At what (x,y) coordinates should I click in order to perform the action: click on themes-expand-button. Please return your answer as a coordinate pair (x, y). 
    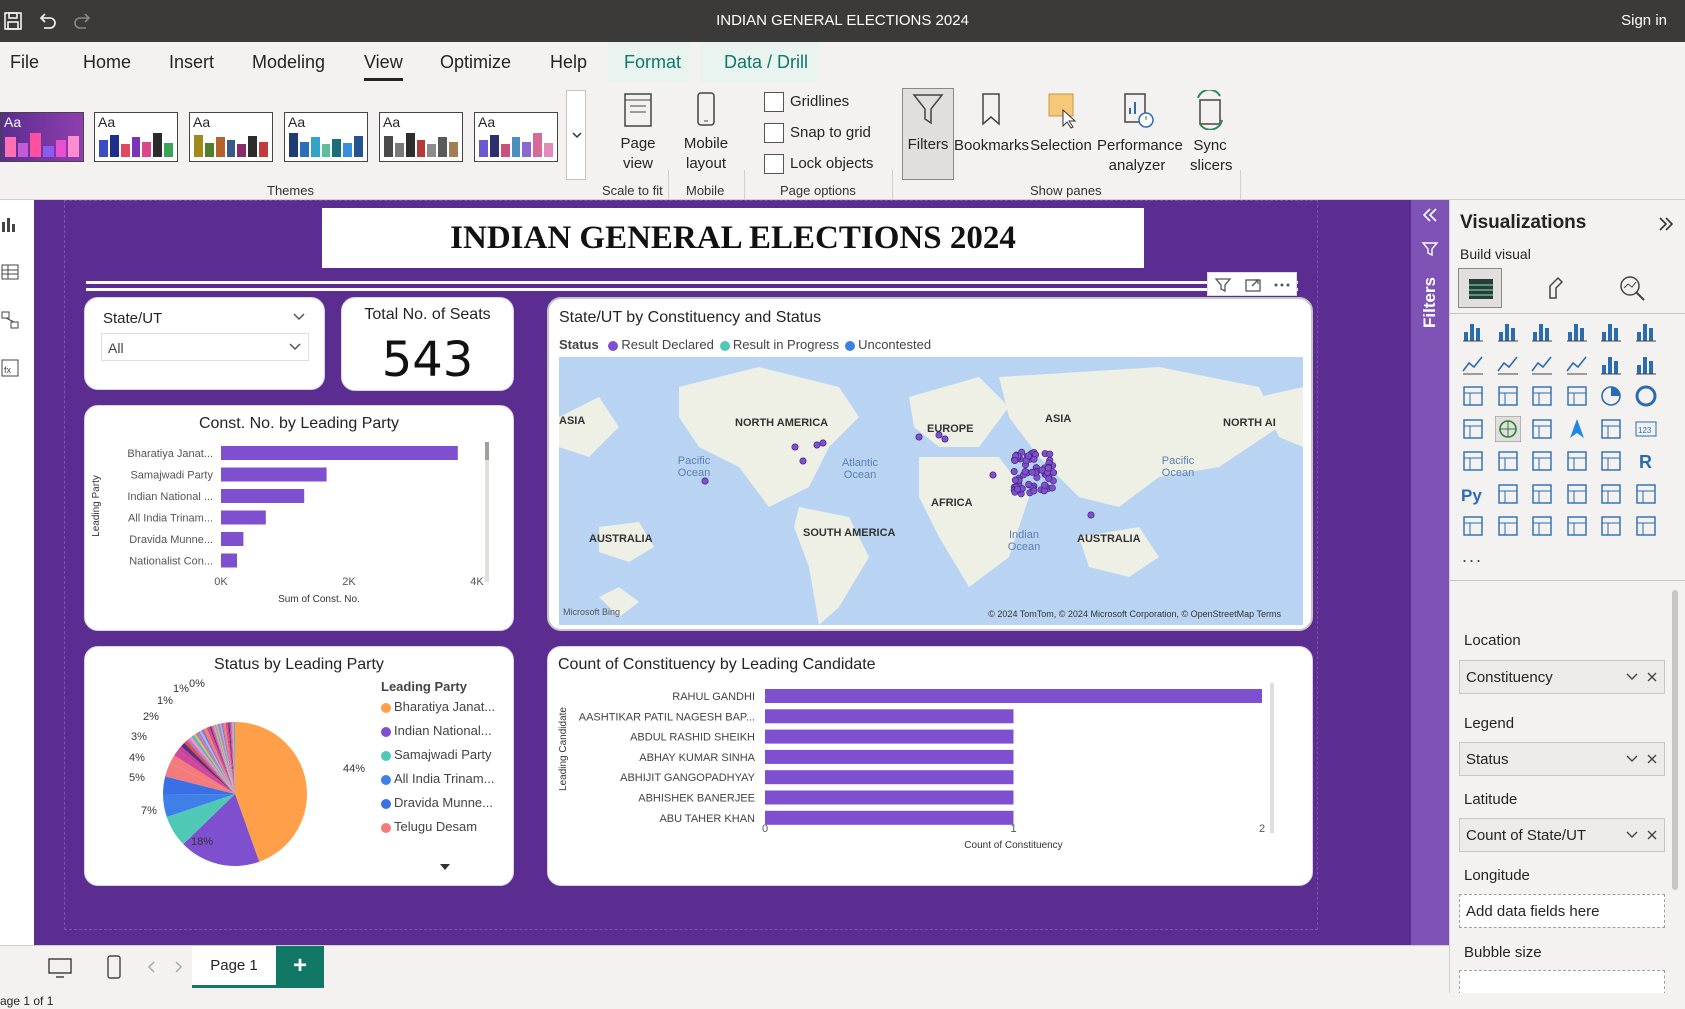
    Looking at the image, I should click on (576, 135).